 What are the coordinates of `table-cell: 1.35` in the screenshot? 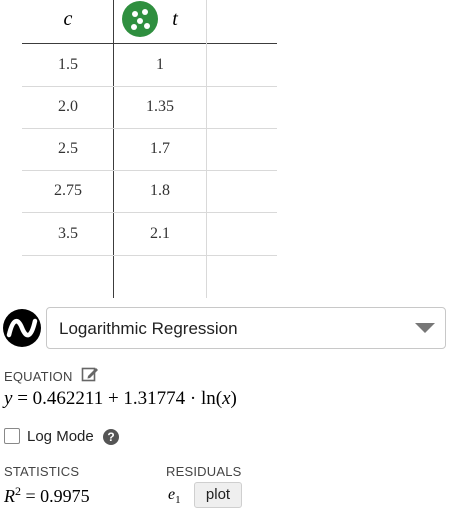 It's located at (160, 107).